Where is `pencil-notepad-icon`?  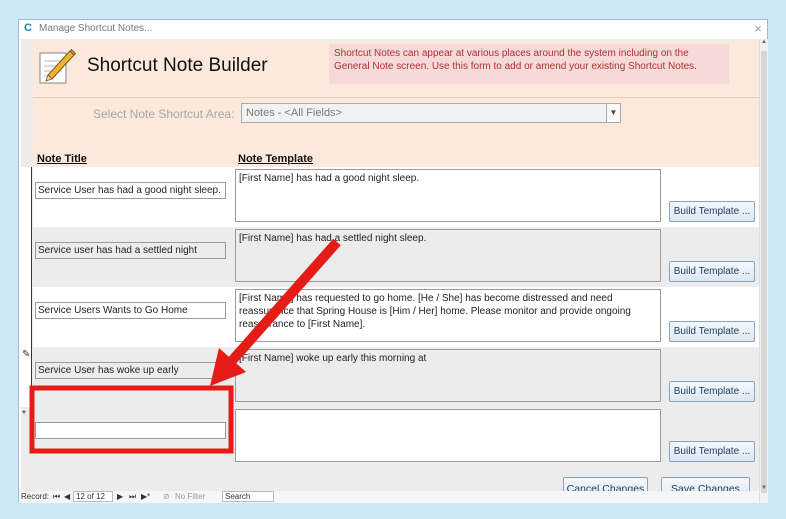
pencil-notepad-icon is located at coordinates (57, 66).